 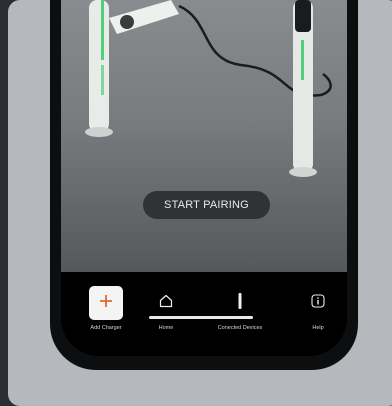 I want to click on tab-label-home: Home, so click(x=166, y=328).